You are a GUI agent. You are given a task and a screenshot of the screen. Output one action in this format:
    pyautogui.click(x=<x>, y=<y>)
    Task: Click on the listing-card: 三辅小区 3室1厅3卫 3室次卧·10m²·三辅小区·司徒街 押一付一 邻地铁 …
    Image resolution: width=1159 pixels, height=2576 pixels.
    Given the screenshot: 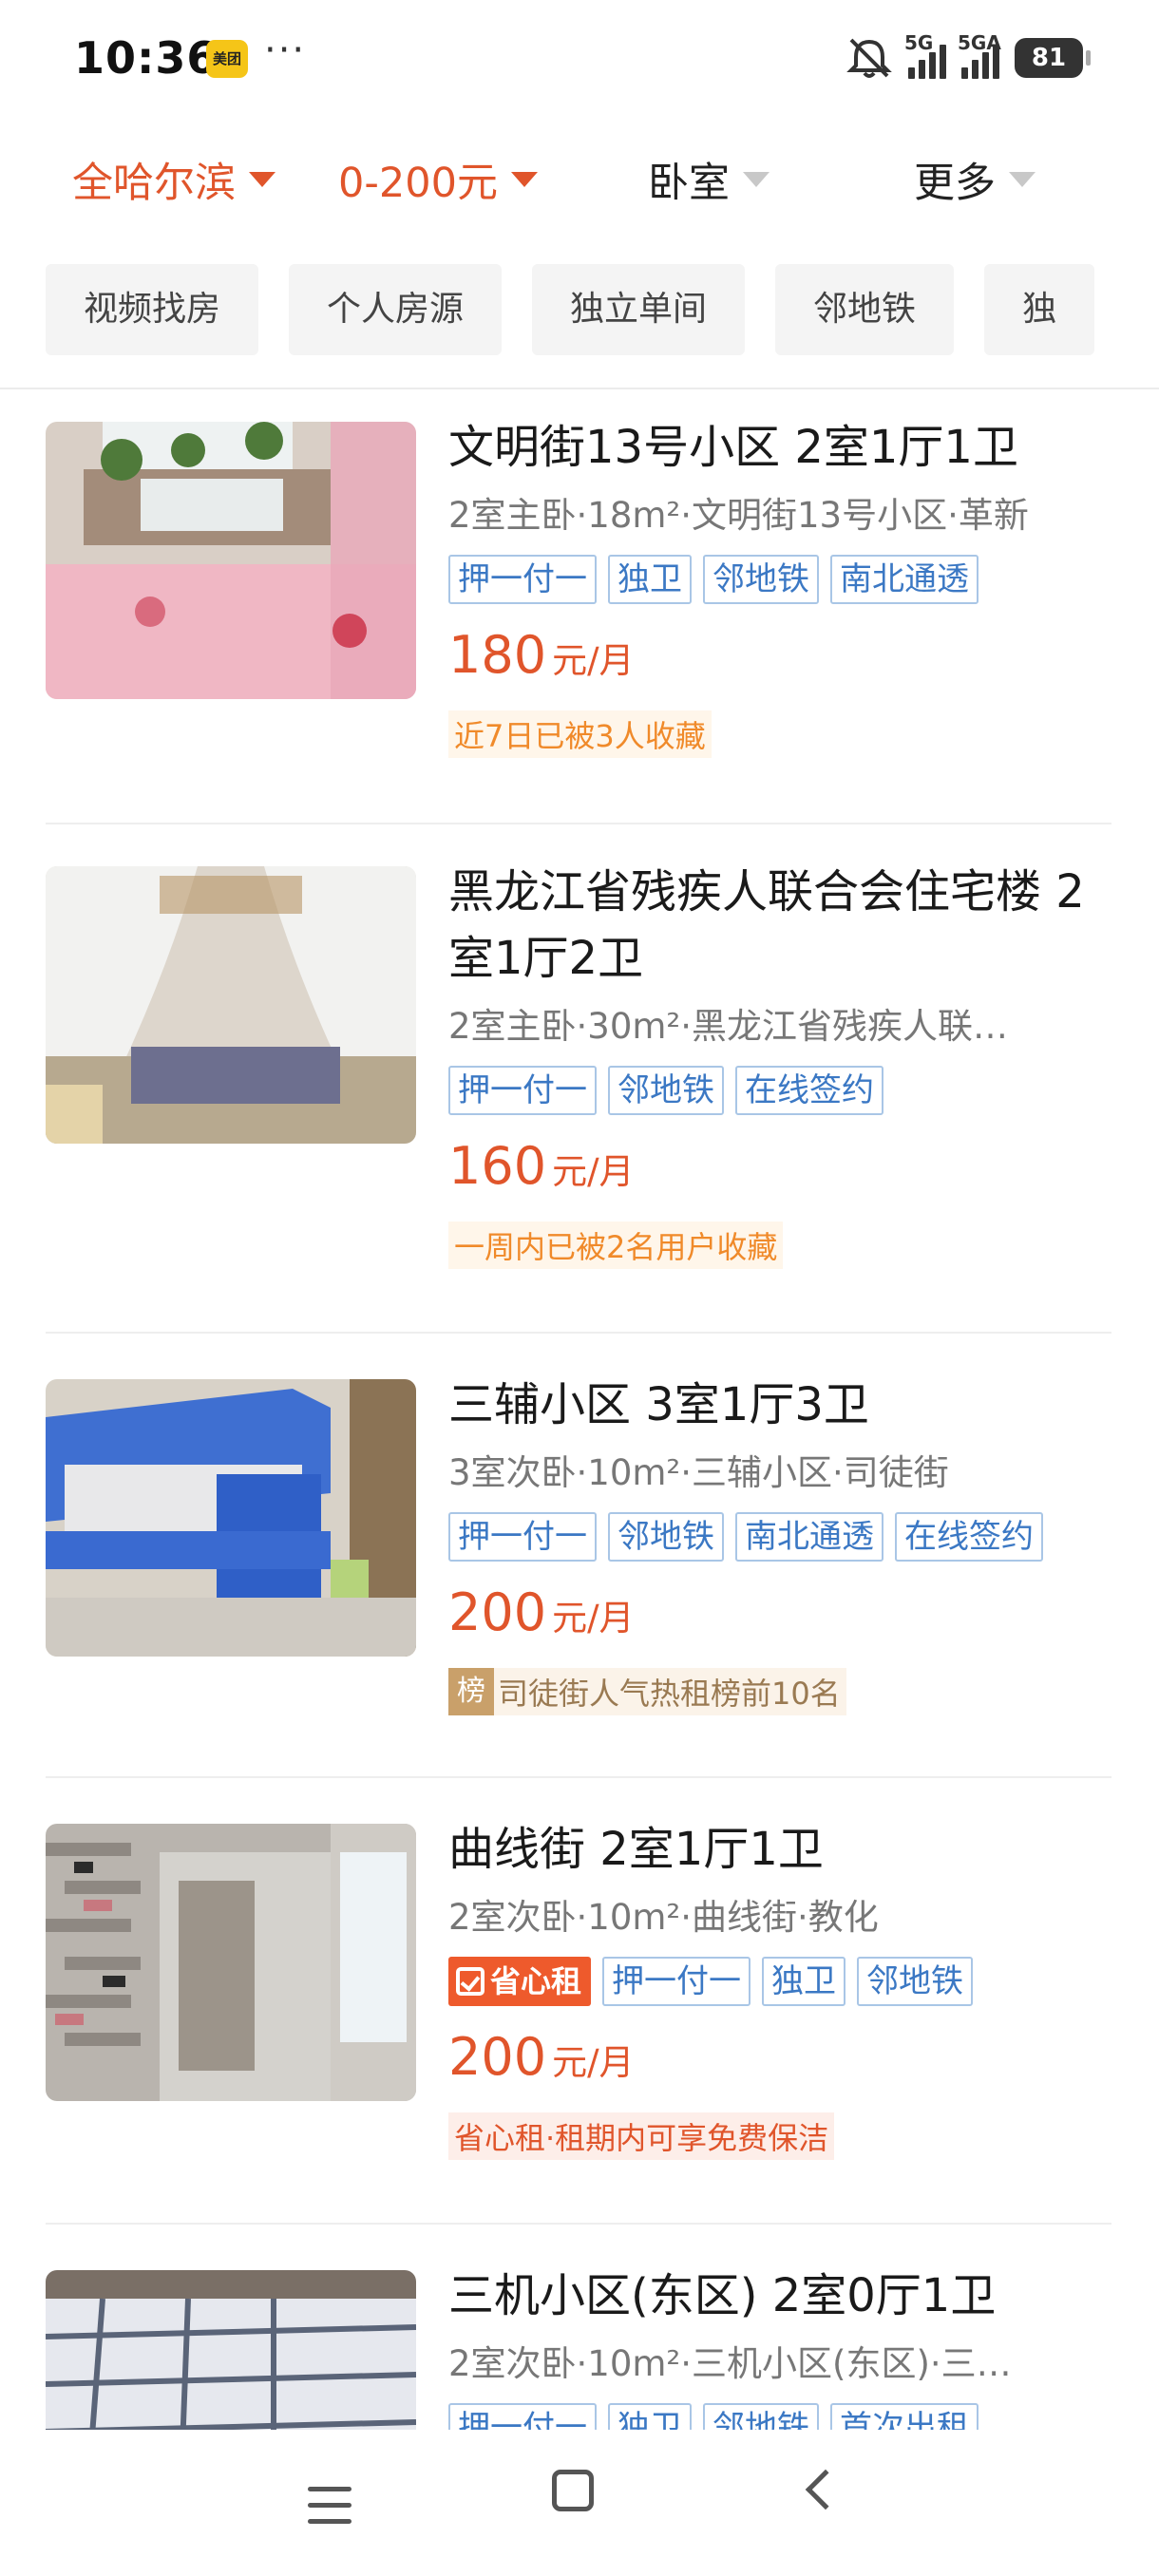 What is the action you would take?
    pyautogui.click(x=579, y=1578)
    